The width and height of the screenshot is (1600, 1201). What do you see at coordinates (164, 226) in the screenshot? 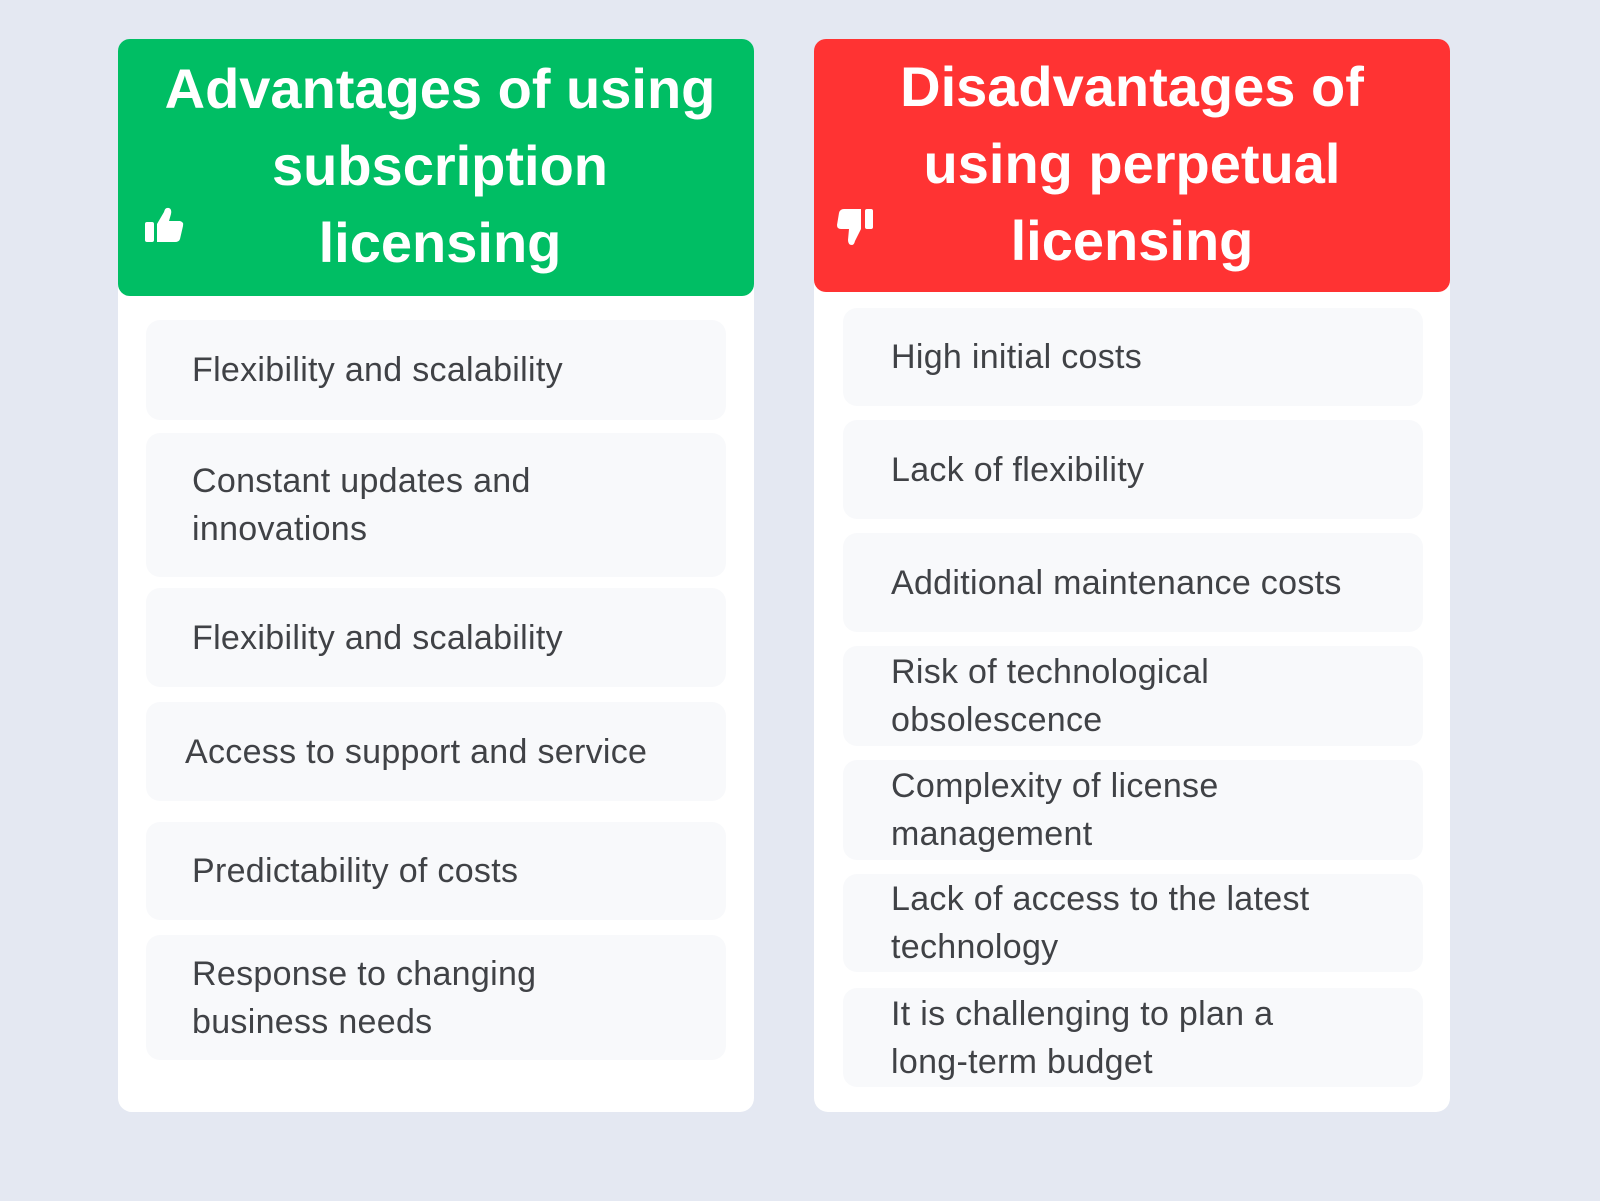
I see `thumbs-up-icon` at bounding box center [164, 226].